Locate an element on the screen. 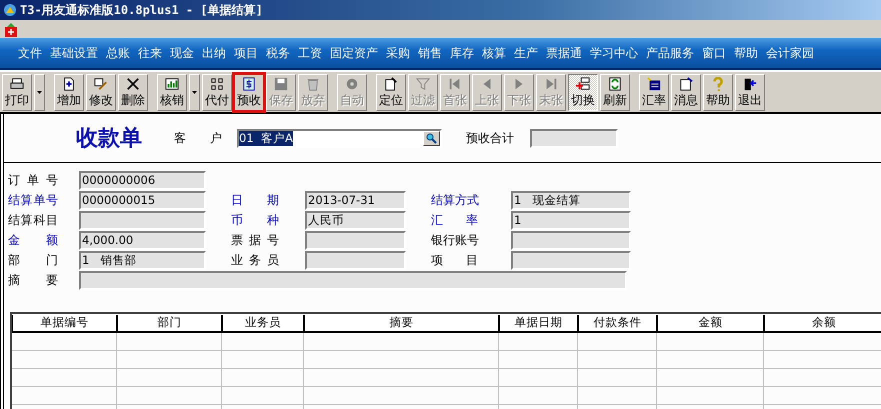 The image size is (881, 409). field-label: 银行账号 is located at coordinates (454, 240).